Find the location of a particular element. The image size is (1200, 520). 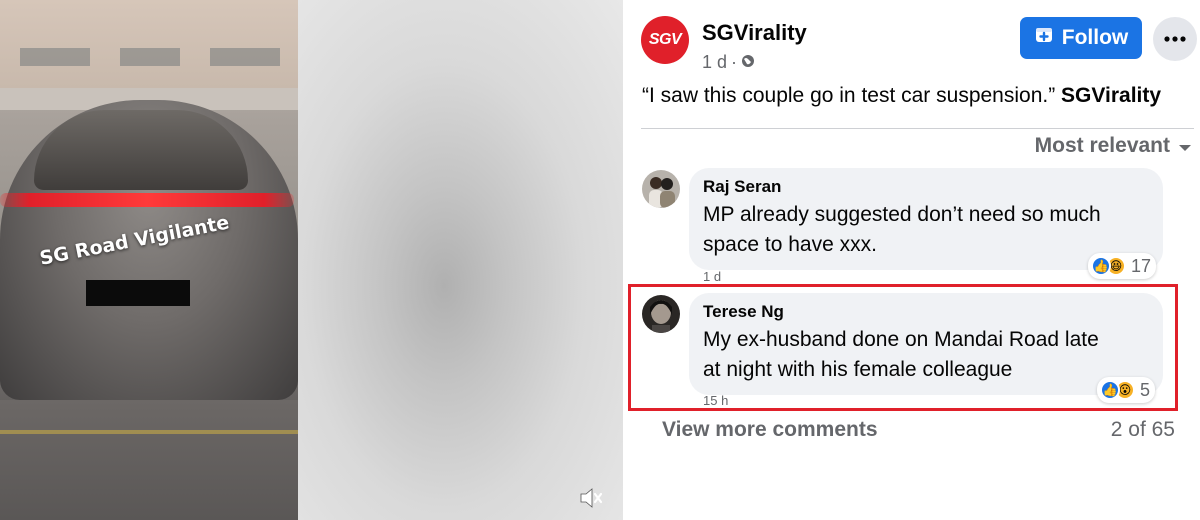

ground is located at coordinates (149, 460).